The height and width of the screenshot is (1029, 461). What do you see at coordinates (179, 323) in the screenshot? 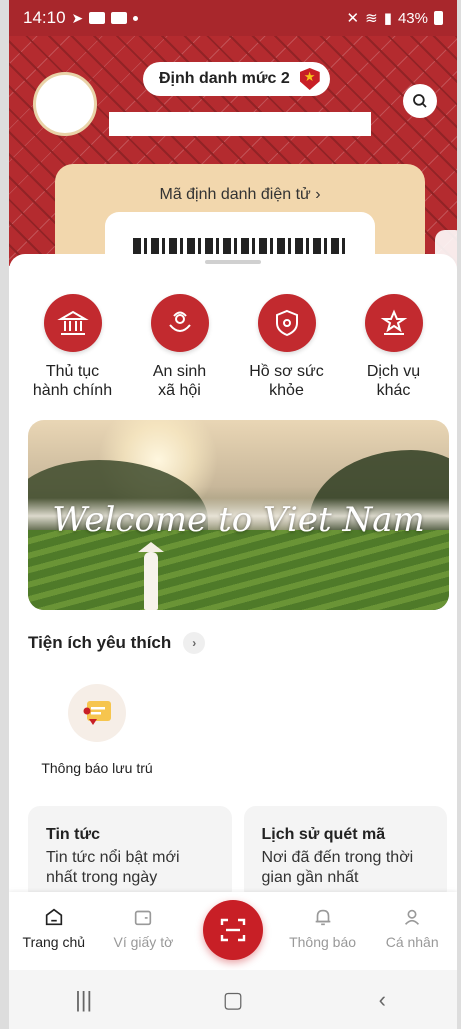
I see `social-care-icon` at bounding box center [179, 323].